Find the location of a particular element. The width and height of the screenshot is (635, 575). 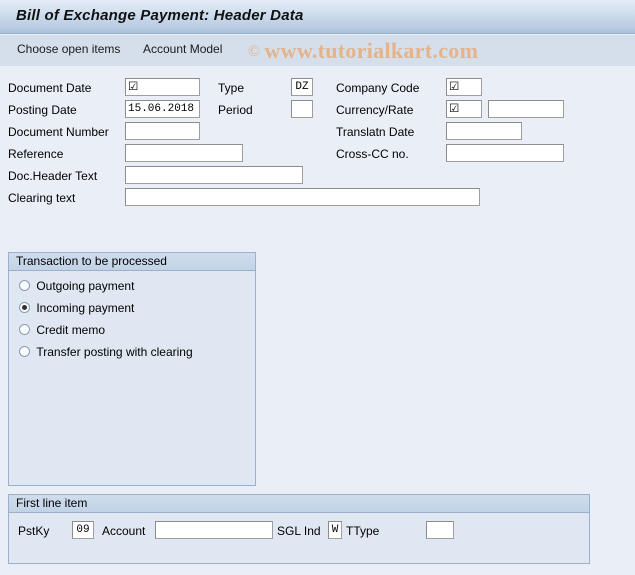

radio-incoming-payment: Incoming payment is located at coordinates (76, 310).